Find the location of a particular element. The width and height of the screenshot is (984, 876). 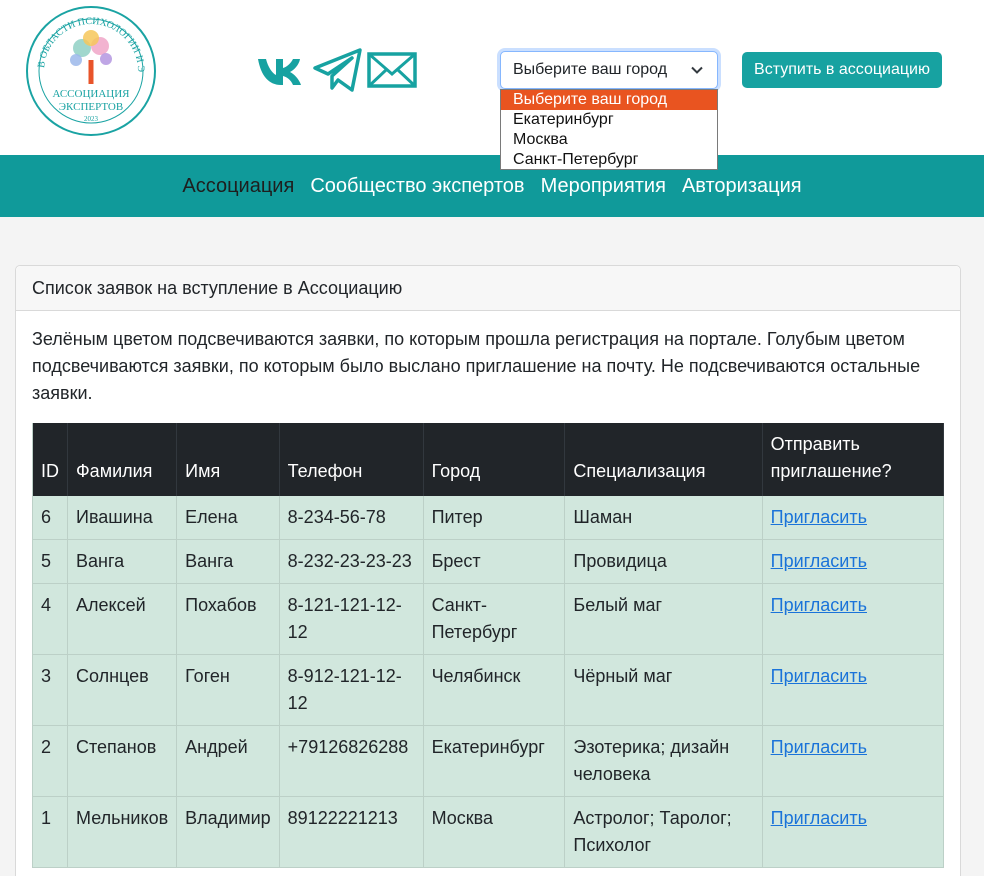

city-select: Выберите ваш город is located at coordinates (609, 70).